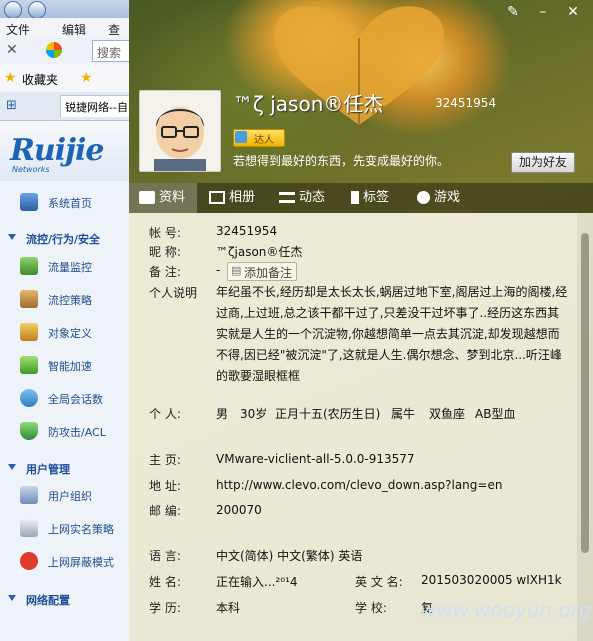 This screenshot has width=593, height=641. What do you see at coordinates (254, 414) in the screenshot?
I see `age-value: 30岁` at bounding box center [254, 414].